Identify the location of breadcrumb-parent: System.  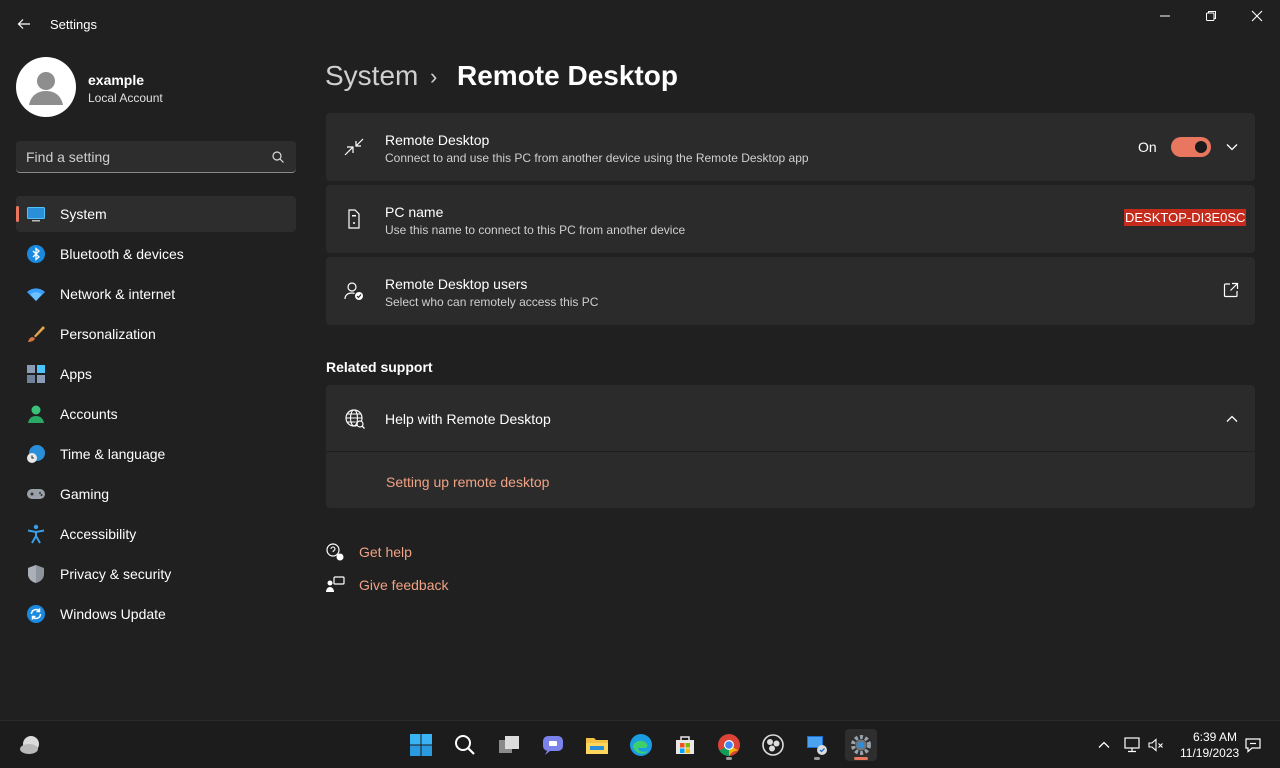
(371, 76).